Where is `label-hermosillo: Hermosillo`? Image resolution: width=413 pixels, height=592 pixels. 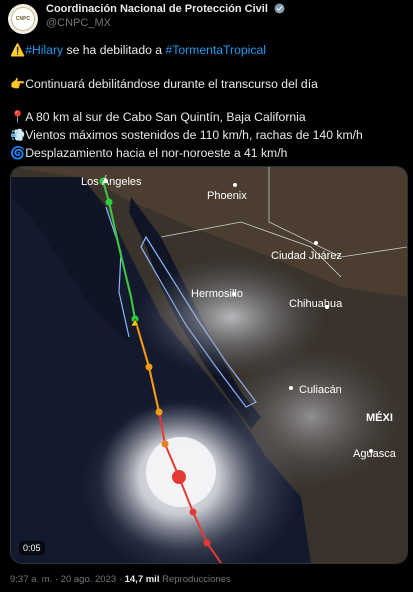 label-hermosillo: Hermosillo is located at coordinates (217, 294).